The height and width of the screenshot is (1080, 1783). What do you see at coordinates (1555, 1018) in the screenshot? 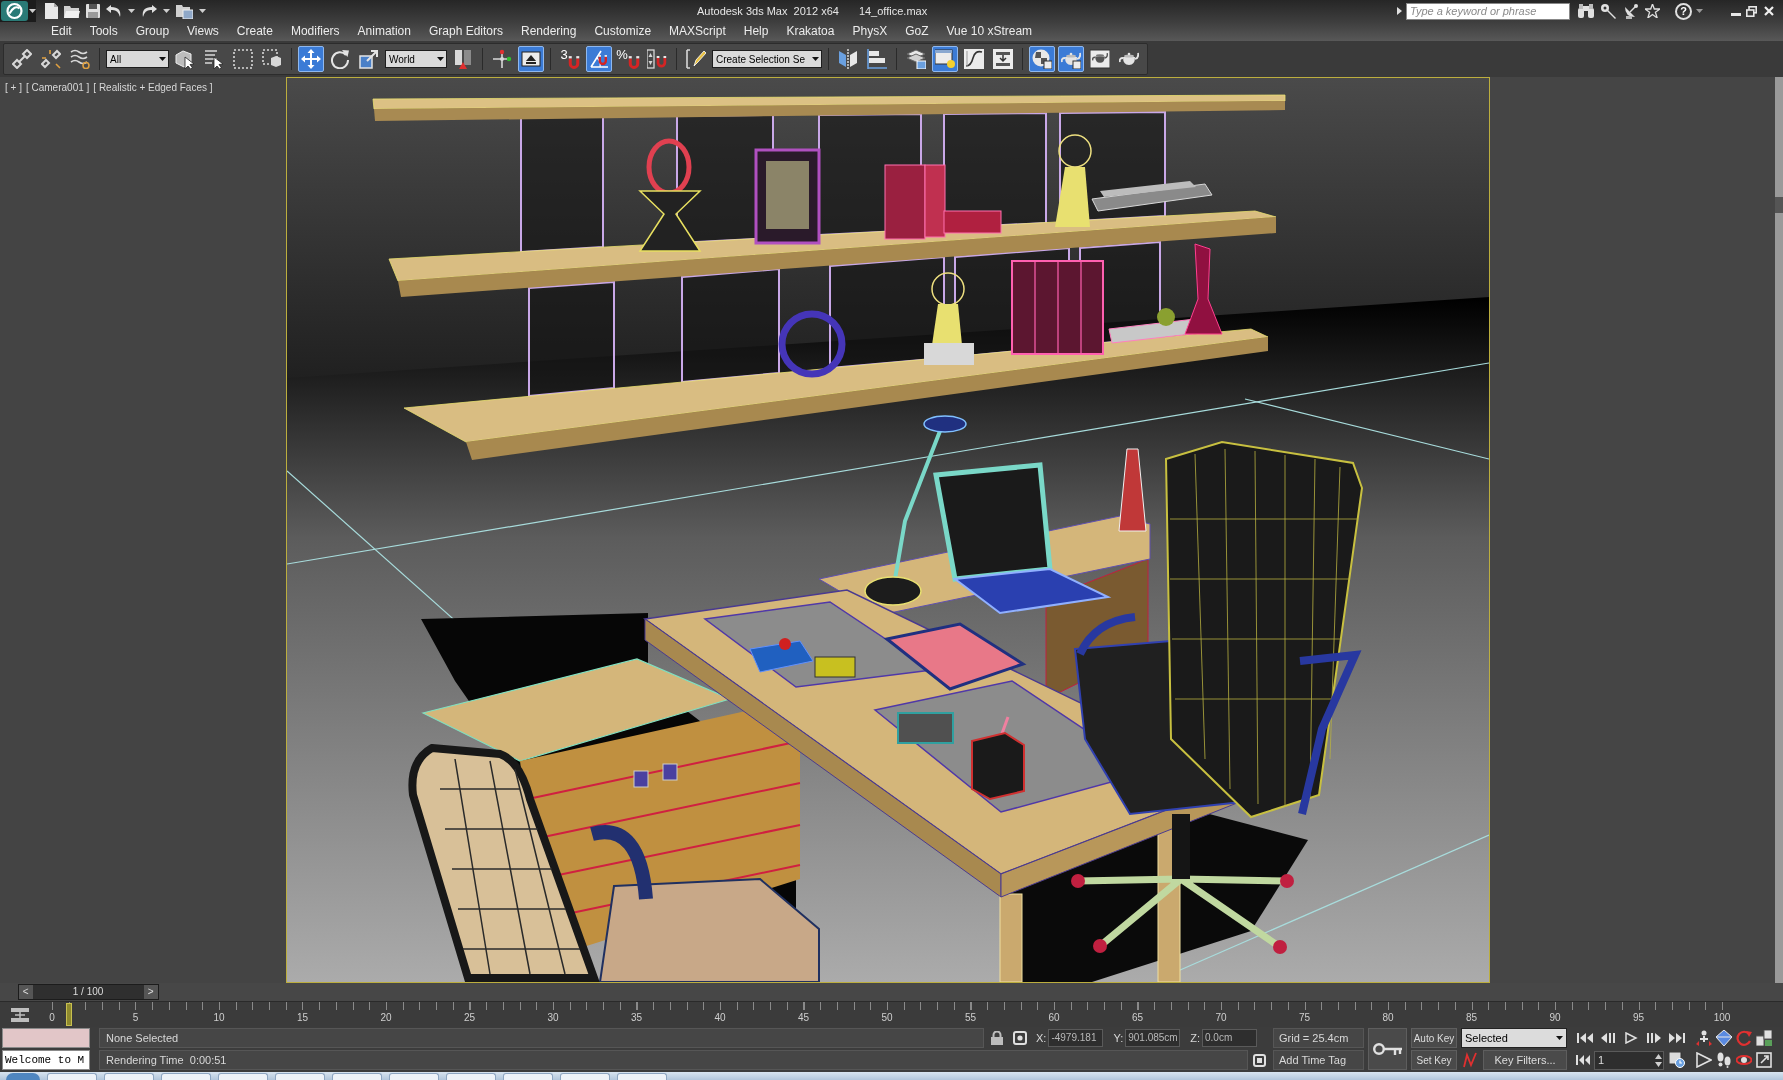
I see `frame-number: 90` at bounding box center [1555, 1018].